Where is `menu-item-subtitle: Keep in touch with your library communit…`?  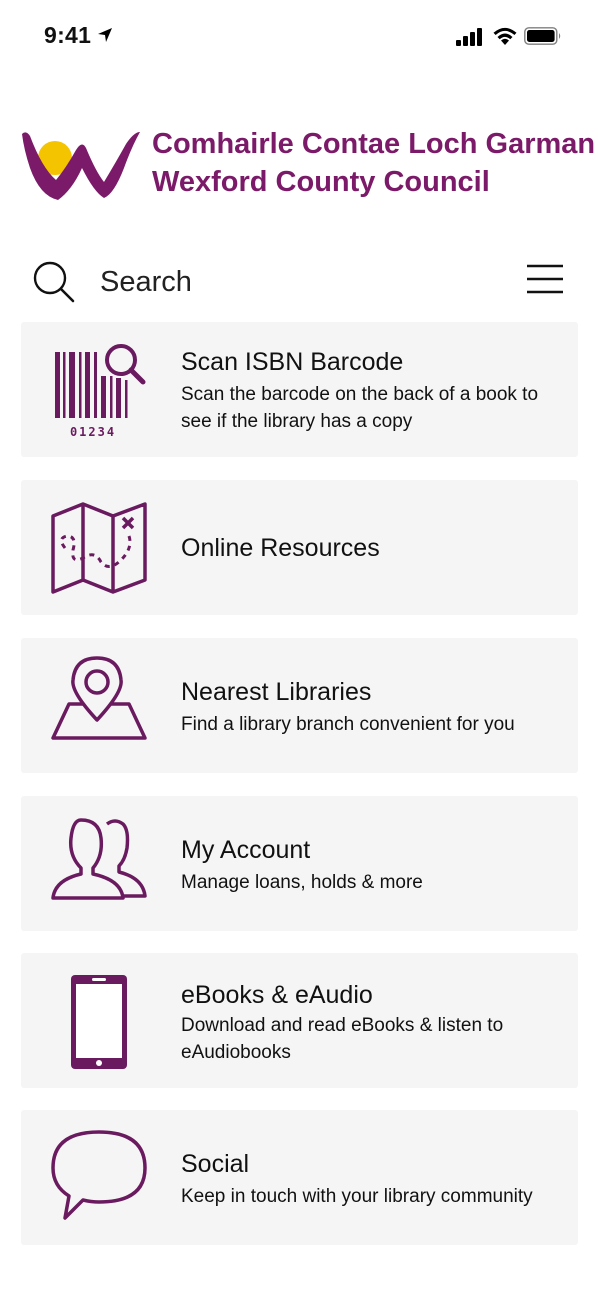 menu-item-subtitle: Keep in touch with your library communit… is located at coordinates (357, 1196).